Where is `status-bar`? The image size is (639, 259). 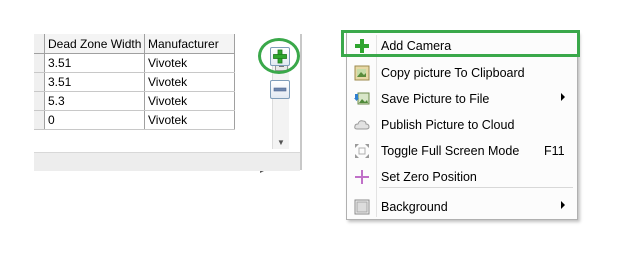 status-bar is located at coordinates (167, 161).